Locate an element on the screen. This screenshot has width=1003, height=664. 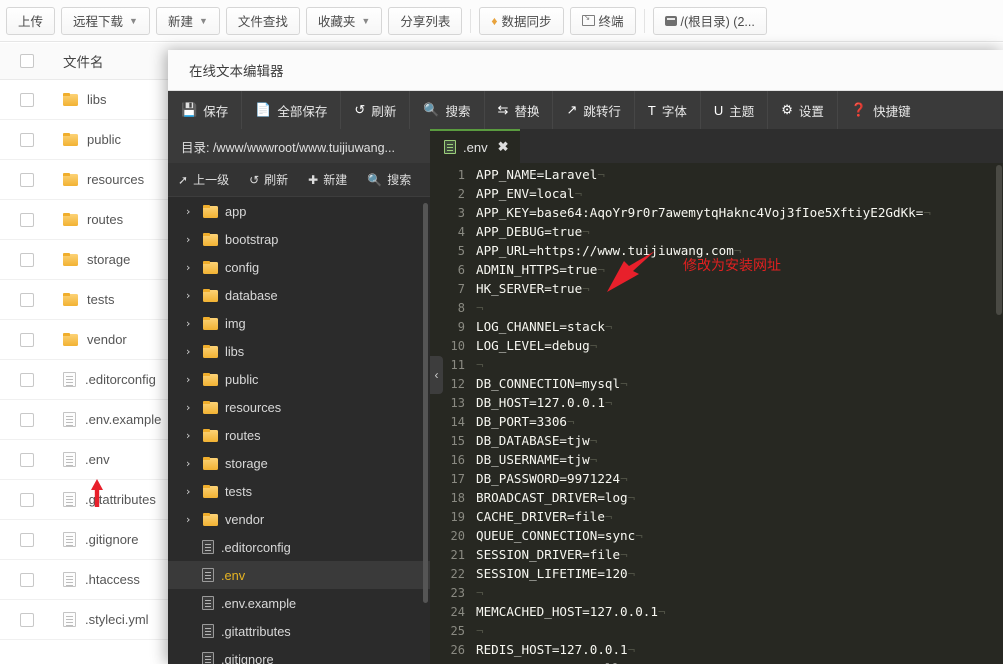
panel-collapse-handle: ‹ is located at coordinates (436, 375).